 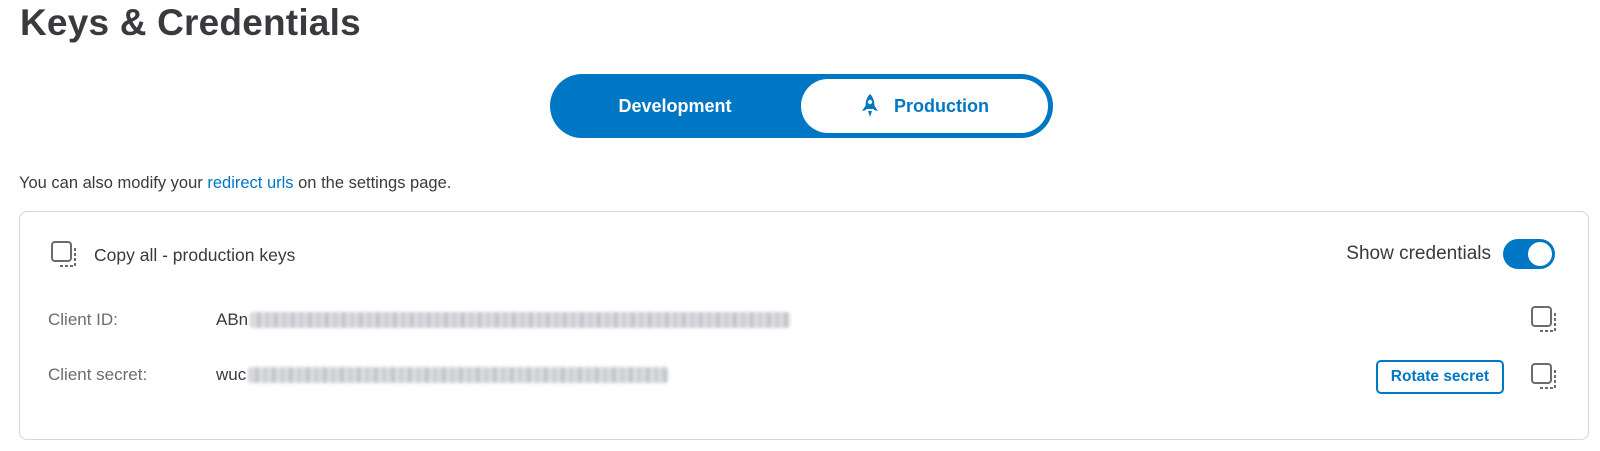 I want to click on client-secret-actions: Rotate secret, so click(x=1467, y=377).